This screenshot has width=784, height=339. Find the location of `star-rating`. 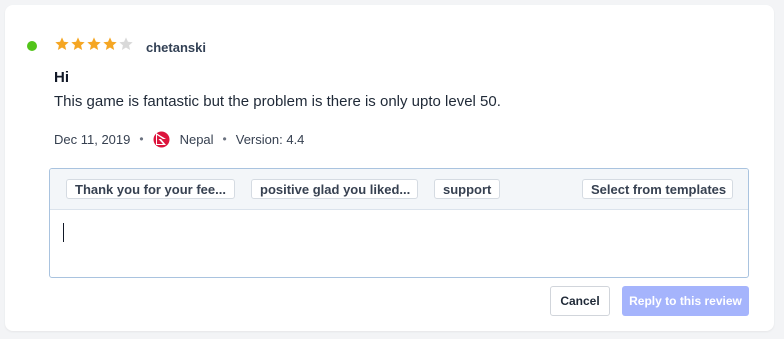

star-rating is located at coordinates (94, 46).